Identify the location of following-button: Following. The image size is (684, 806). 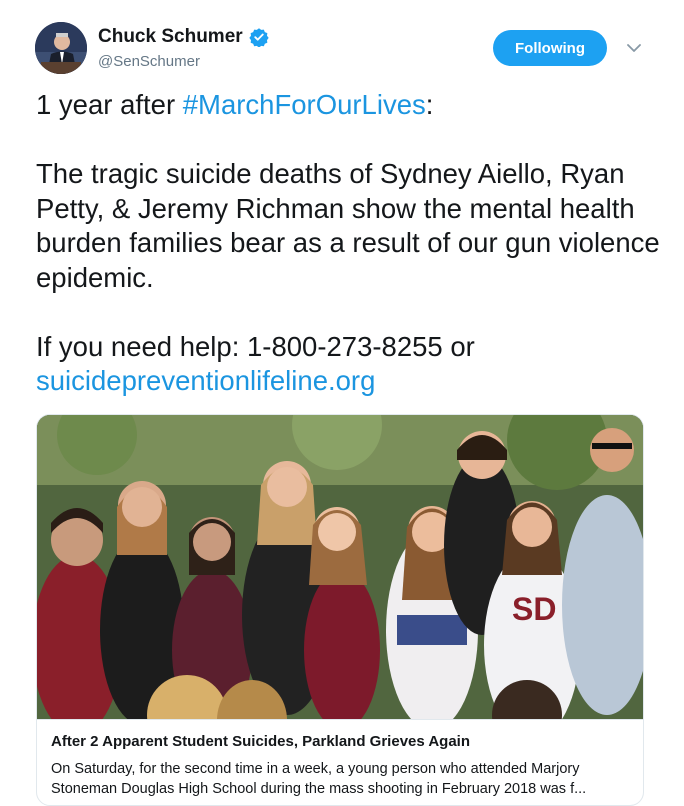
(550, 48).